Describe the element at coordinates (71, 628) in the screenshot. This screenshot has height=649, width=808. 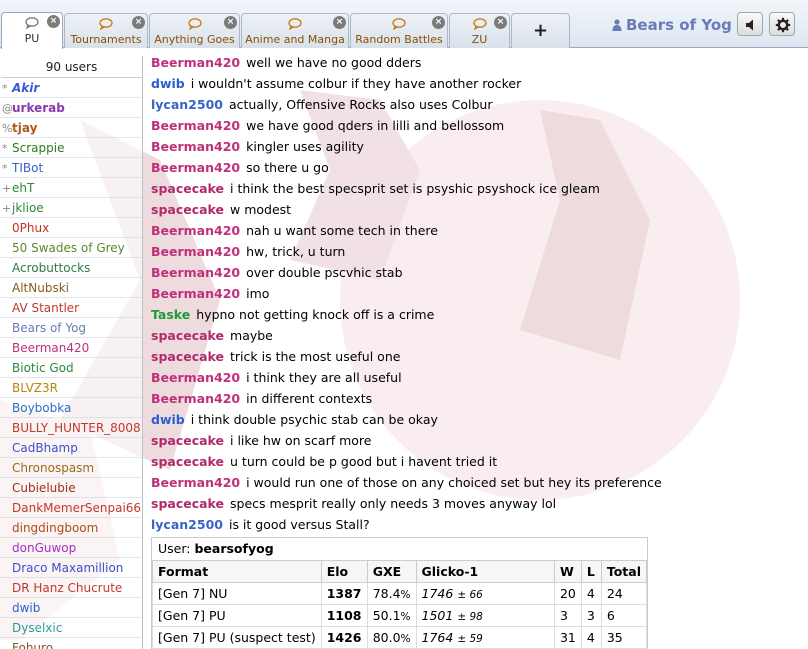
I see `user-list-item: Dyselxic` at that location.